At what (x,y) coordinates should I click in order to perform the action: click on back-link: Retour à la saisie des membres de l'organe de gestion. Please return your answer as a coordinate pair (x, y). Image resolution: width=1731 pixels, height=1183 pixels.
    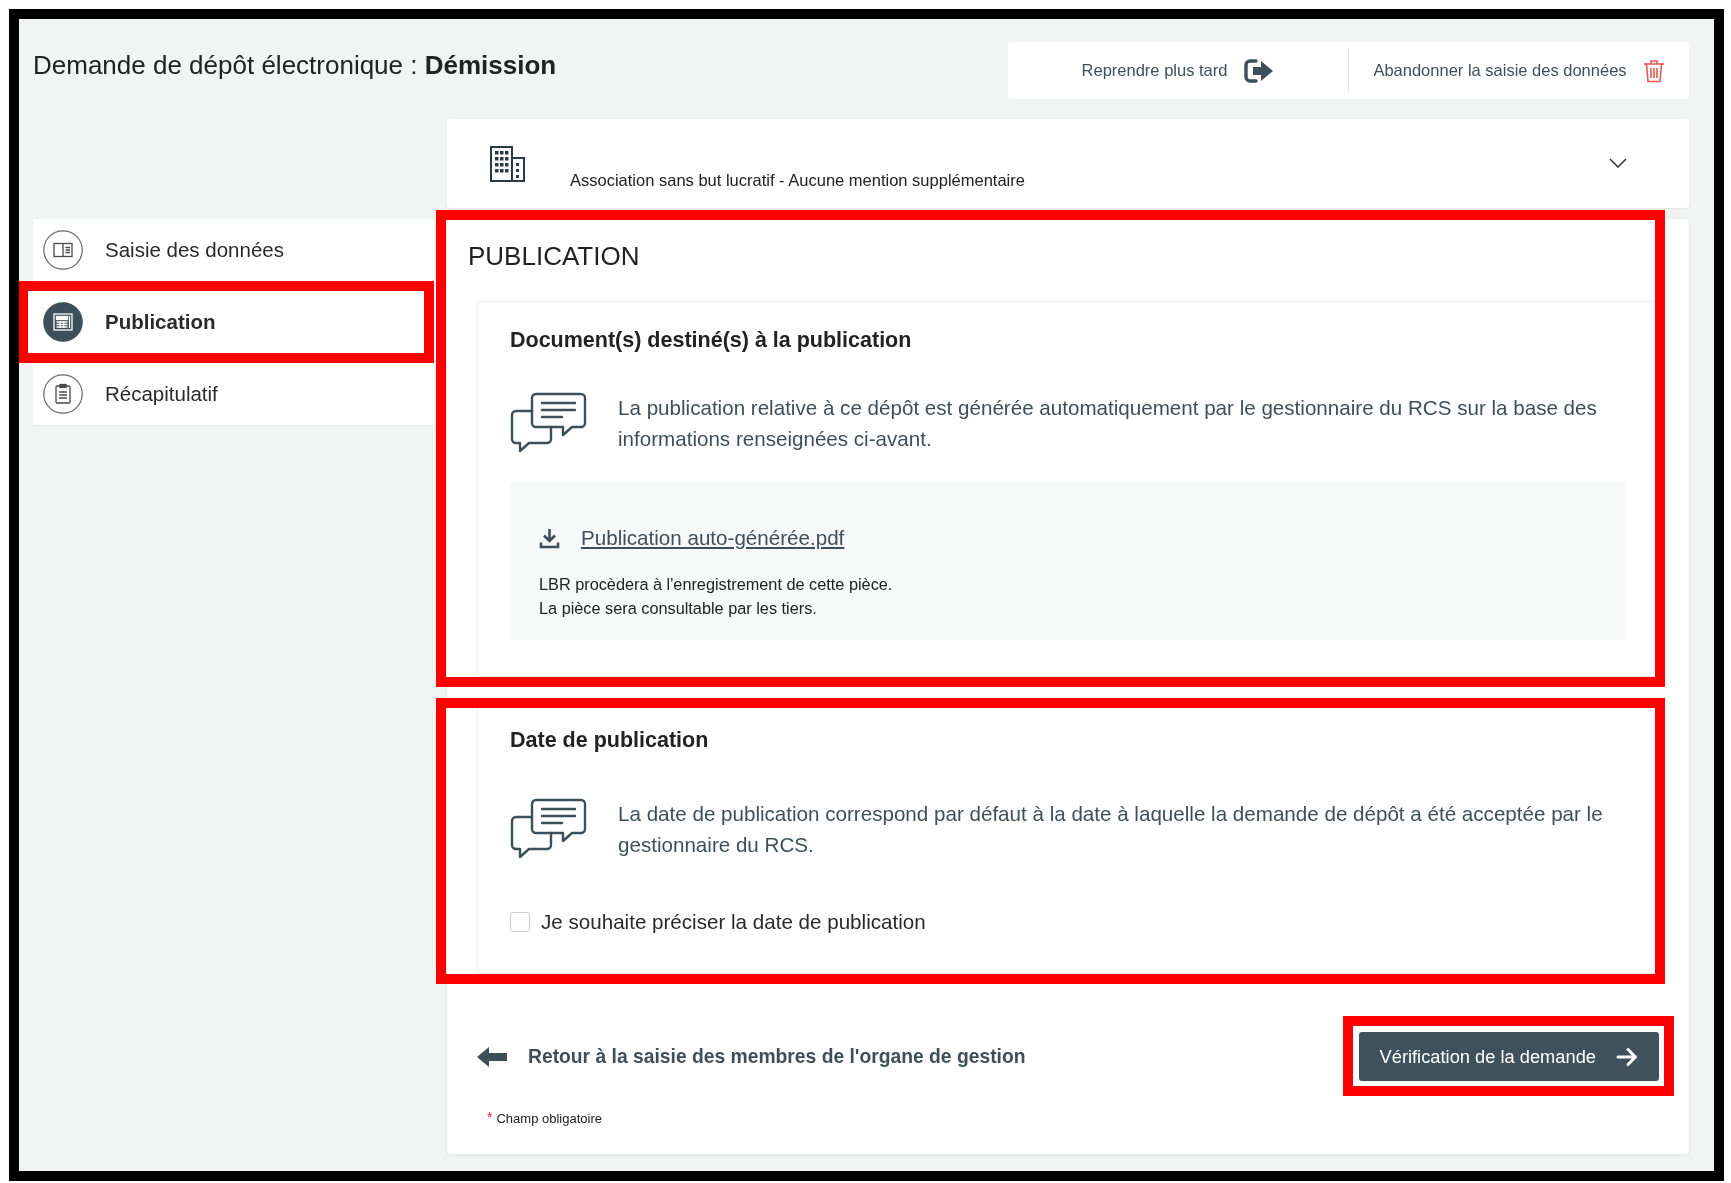
    Looking at the image, I should click on (751, 1056).